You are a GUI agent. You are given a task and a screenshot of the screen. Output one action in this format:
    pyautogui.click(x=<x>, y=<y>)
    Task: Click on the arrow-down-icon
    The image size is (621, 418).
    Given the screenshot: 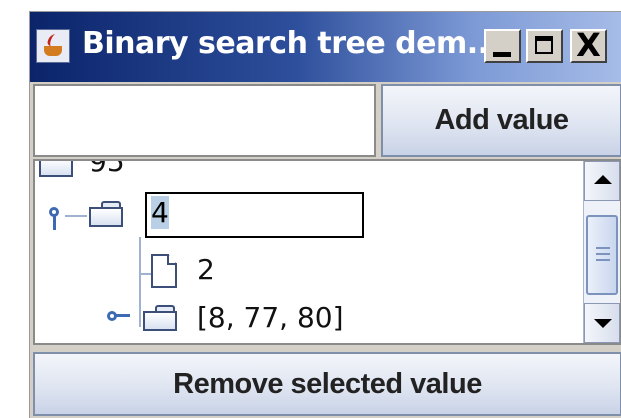 What is the action you would take?
    pyautogui.click(x=603, y=323)
    